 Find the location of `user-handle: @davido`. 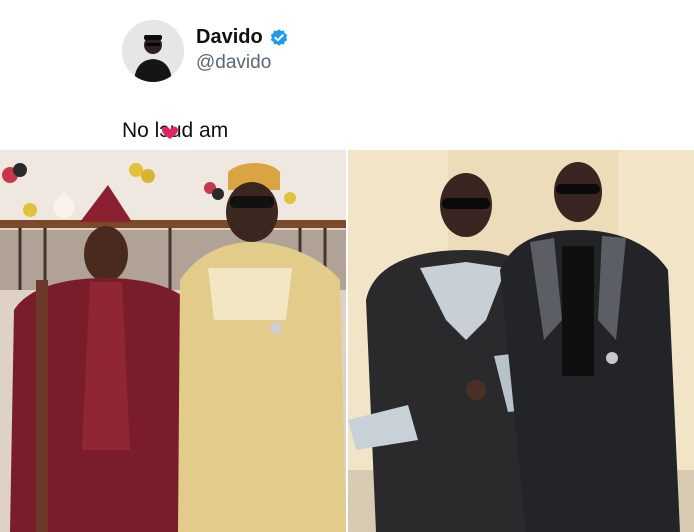

user-handle: @davido is located at coordinates (233, 63).